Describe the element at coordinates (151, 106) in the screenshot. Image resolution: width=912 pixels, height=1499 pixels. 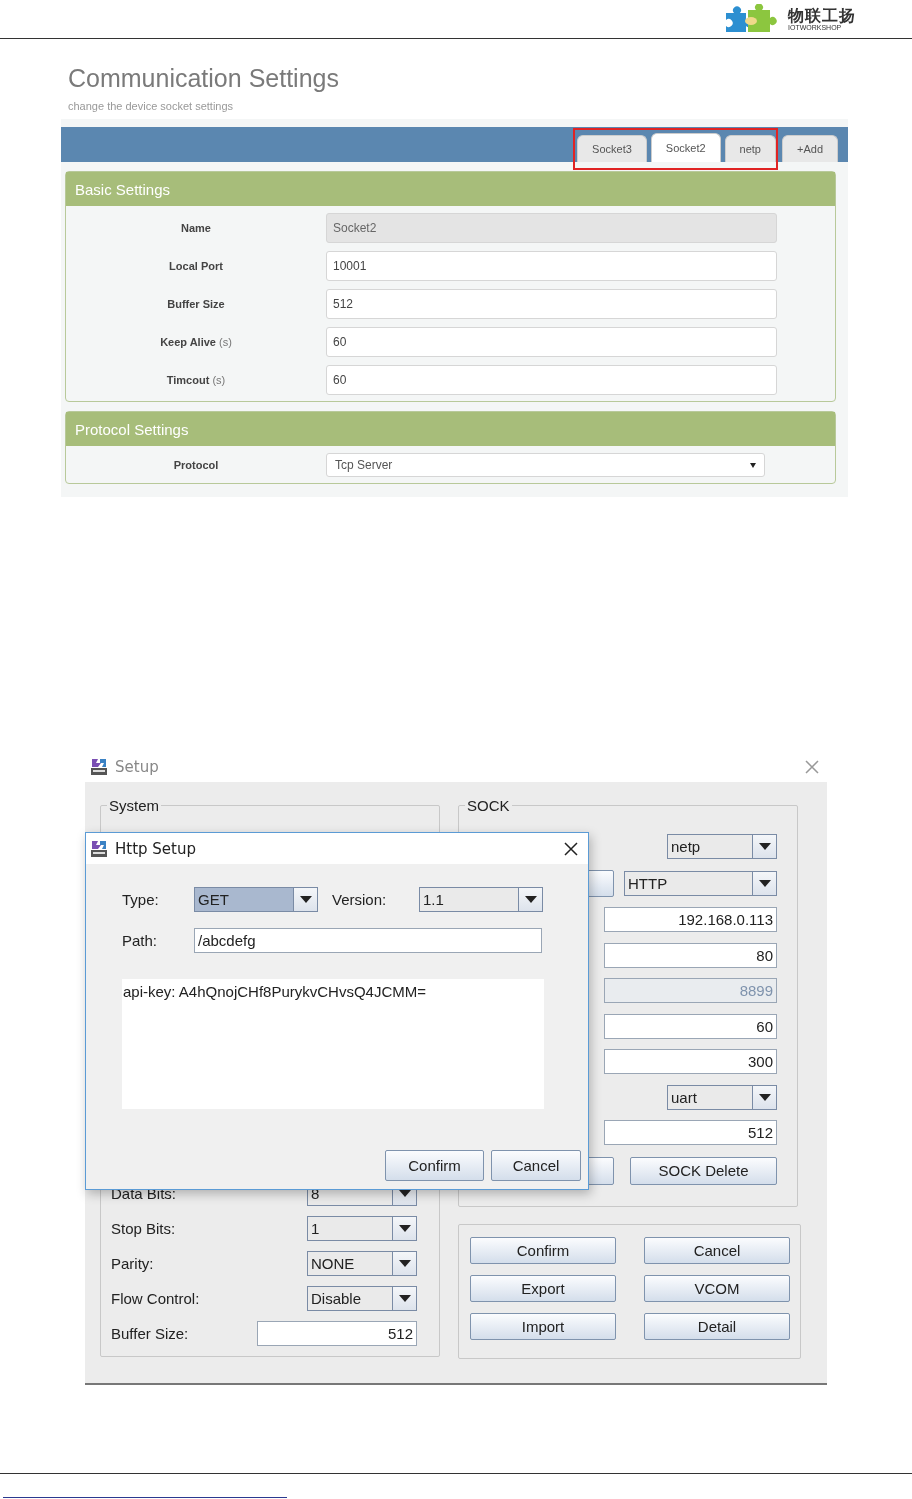
I see `page-subtitle: change the device socket settings` at that location.